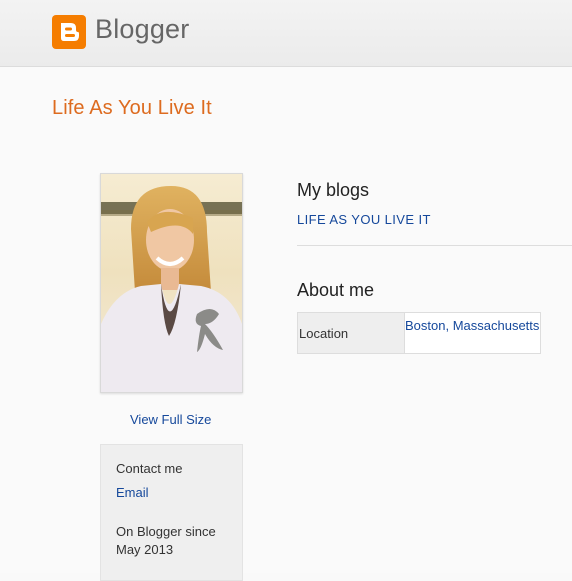  I want to click on about-me-heading: About me, so click(336, 290).